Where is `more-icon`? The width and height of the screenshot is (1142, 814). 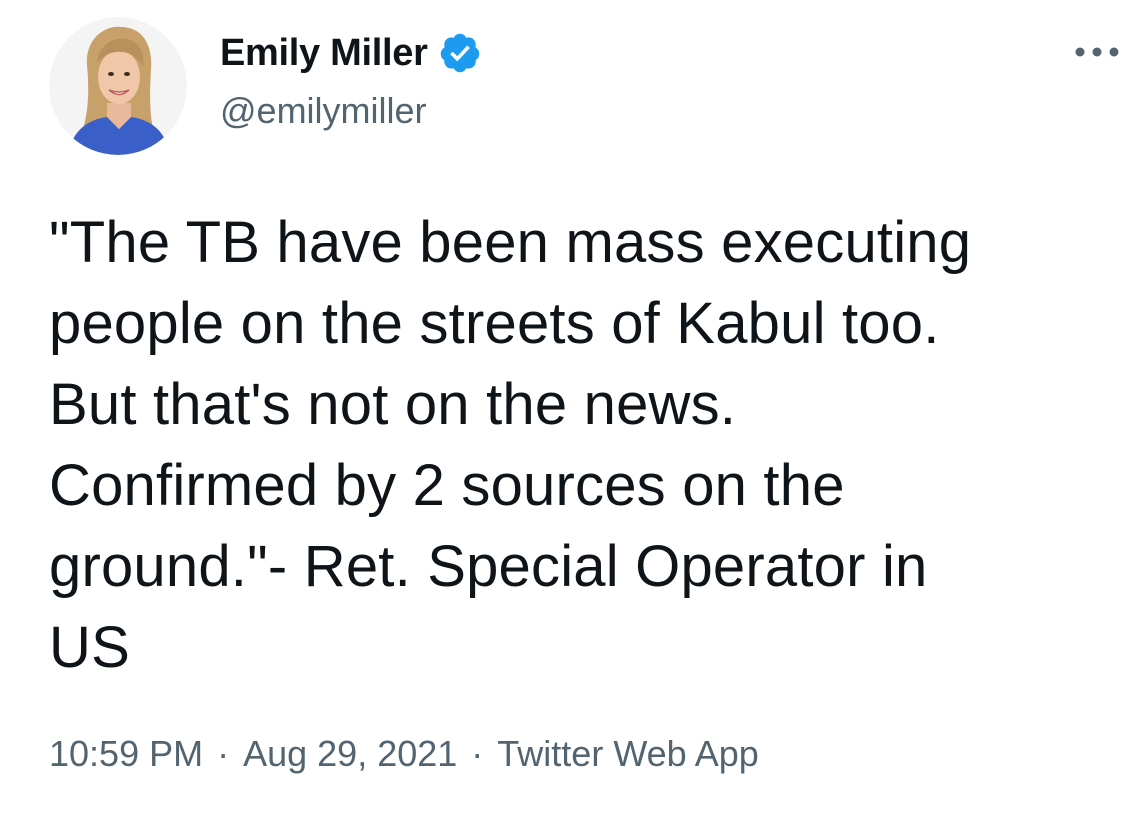 more-icon is located at coordinates (1097, 52).